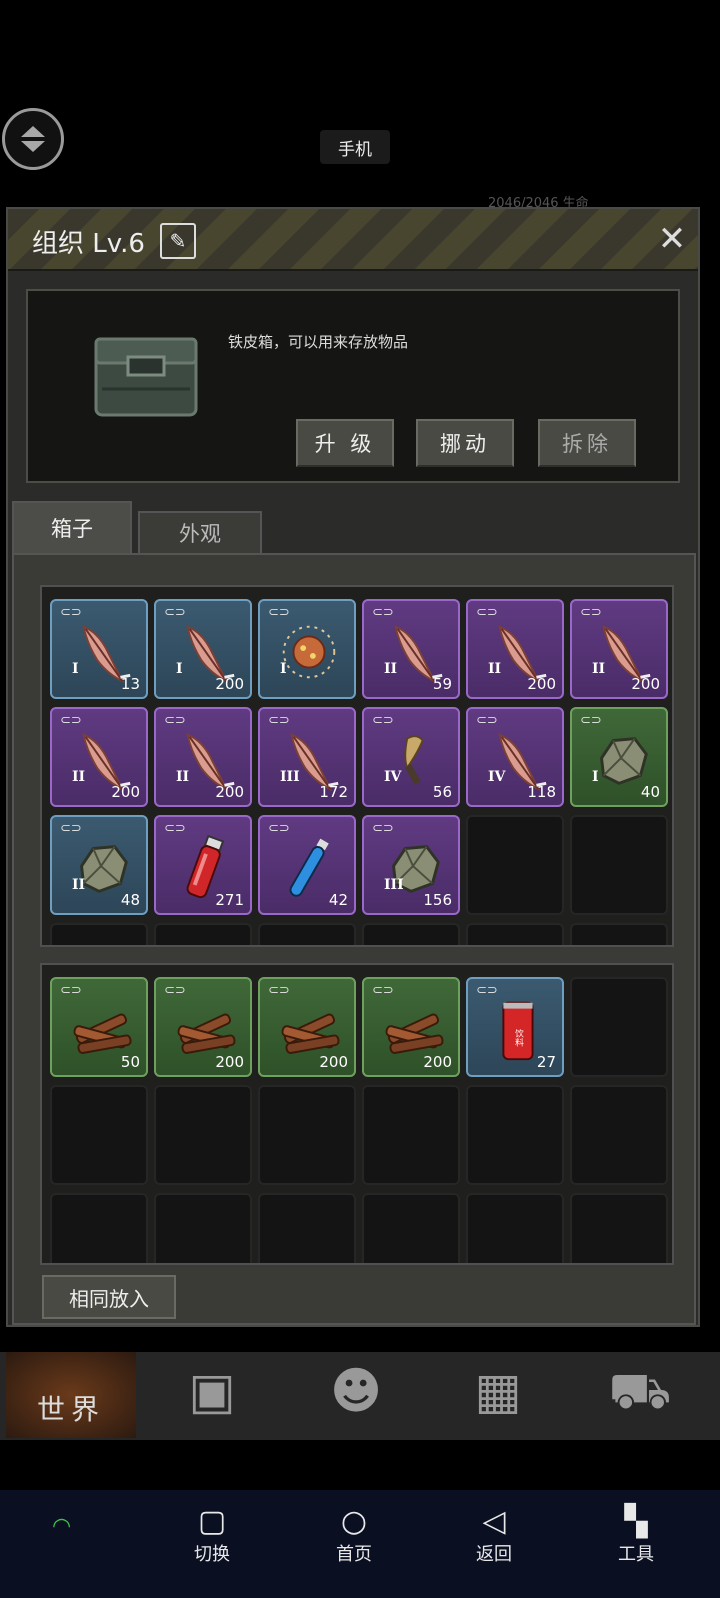  What do you see at coordinates (99, 649) in the screenshot?
I see `item-slot: ⊂⊃ I 13` at bounding box center [99, 649].